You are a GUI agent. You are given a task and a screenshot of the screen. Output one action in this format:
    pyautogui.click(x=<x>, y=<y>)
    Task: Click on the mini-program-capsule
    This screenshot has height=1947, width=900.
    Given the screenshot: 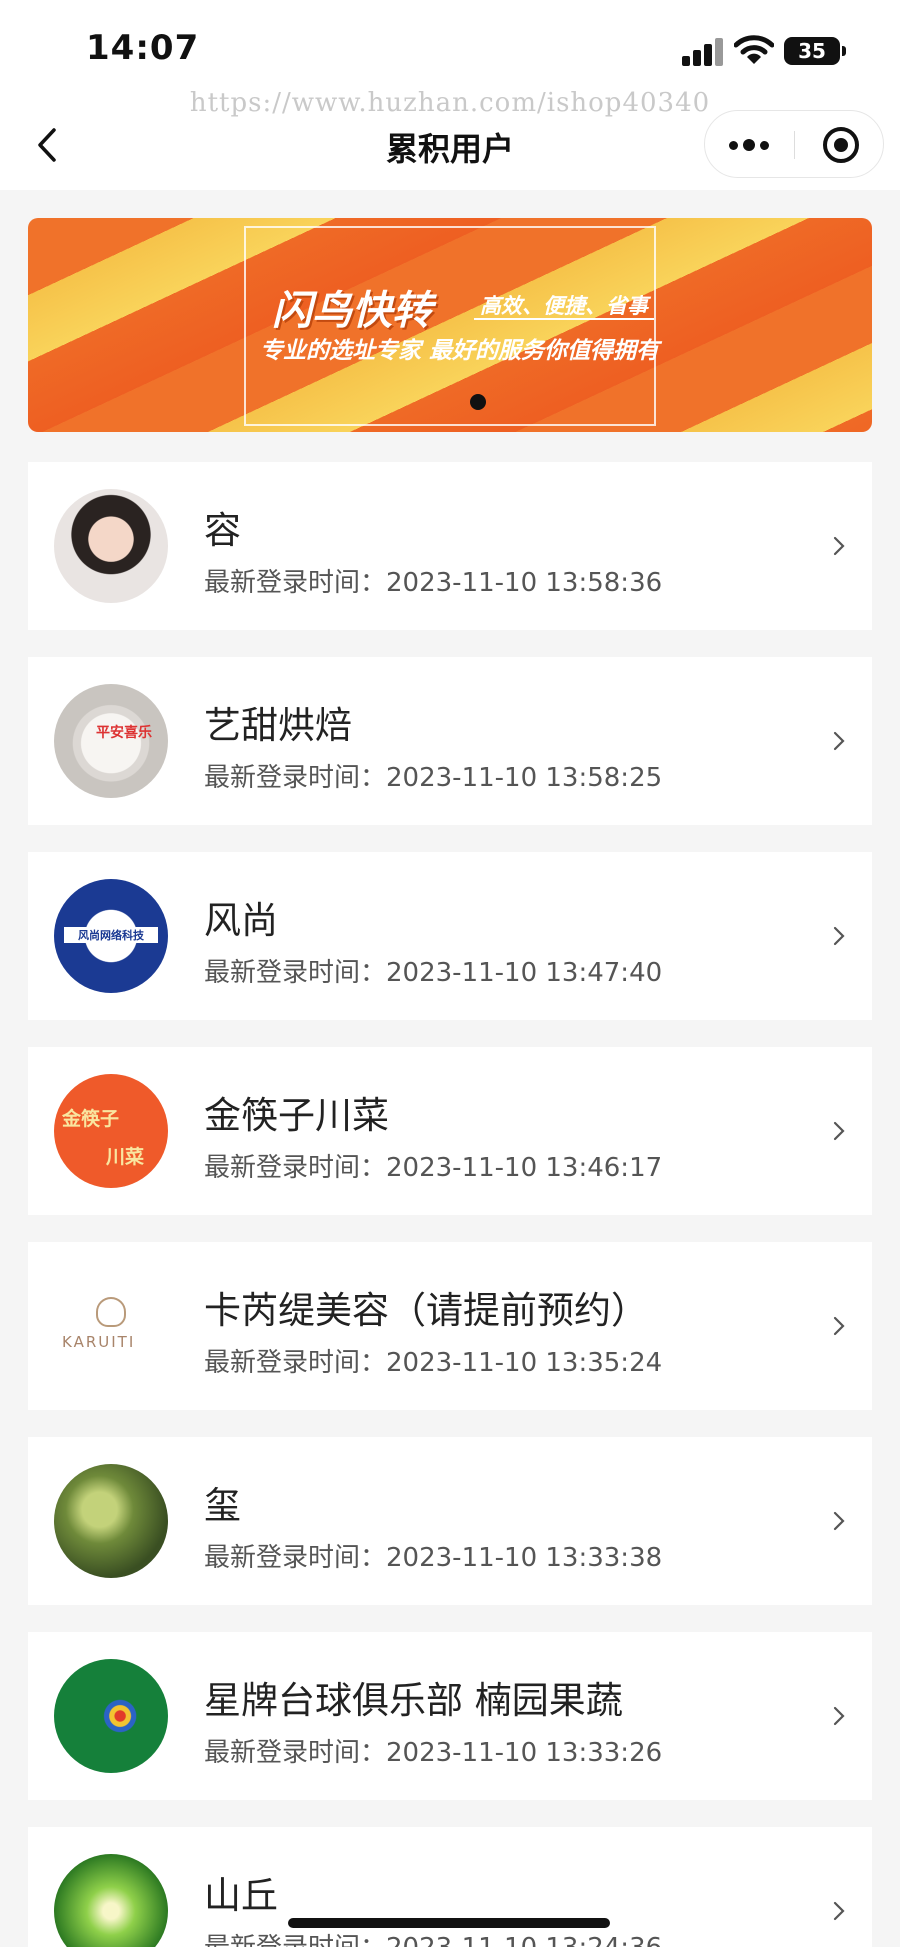 What is the action you would take?
    pyautogui.click(x=794, y=144)
    